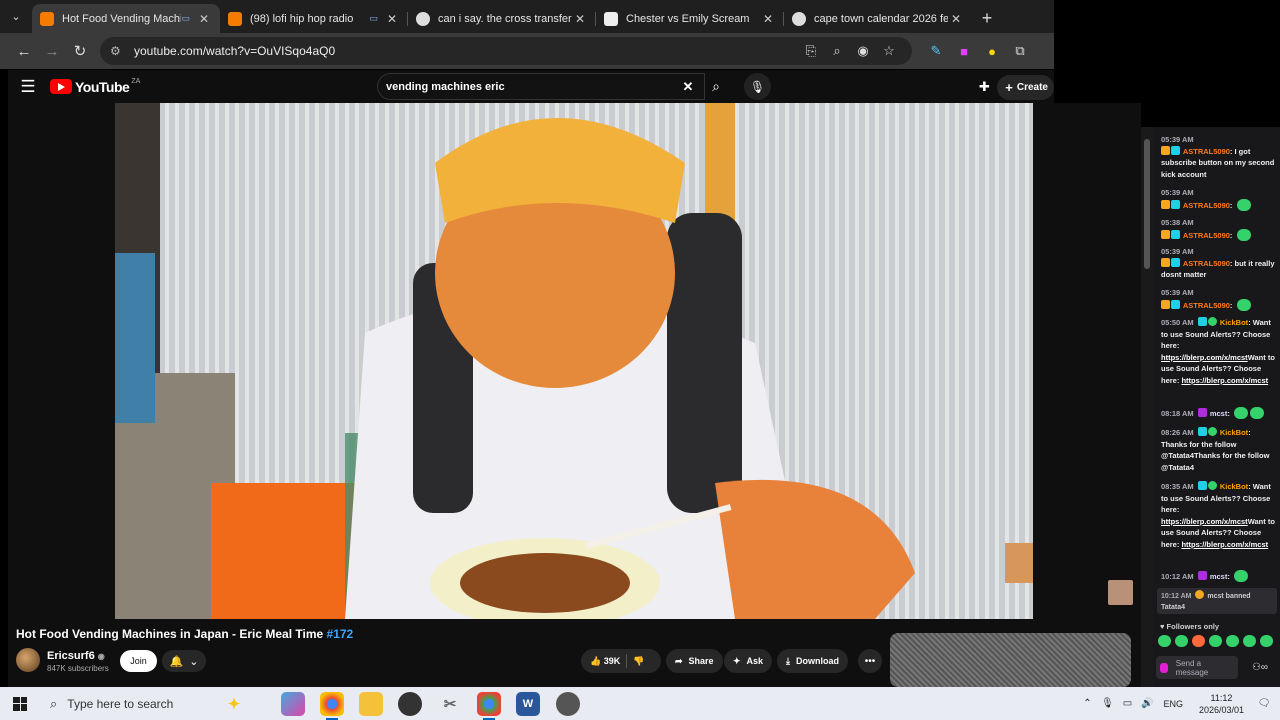 The image size is (1280, 720). I want to click on menu-hamburger-icon: ☰, so click(28, 86).